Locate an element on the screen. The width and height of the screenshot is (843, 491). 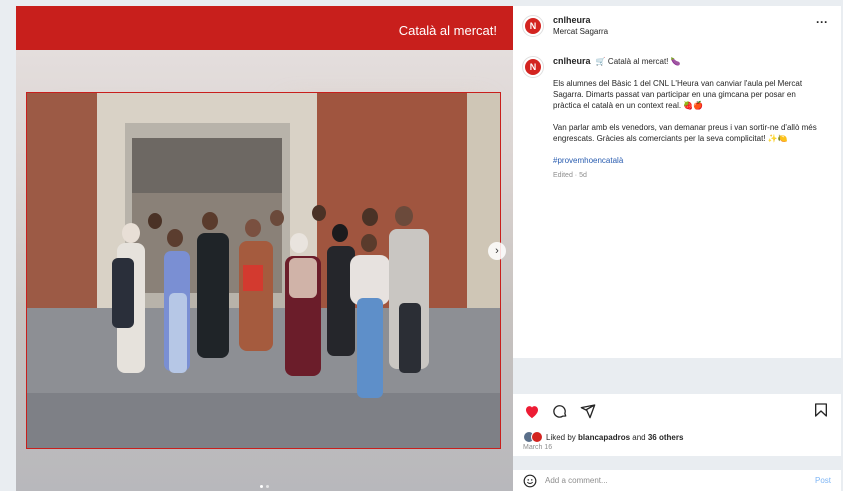
liker-avatar is located at coordinates (537, 437).